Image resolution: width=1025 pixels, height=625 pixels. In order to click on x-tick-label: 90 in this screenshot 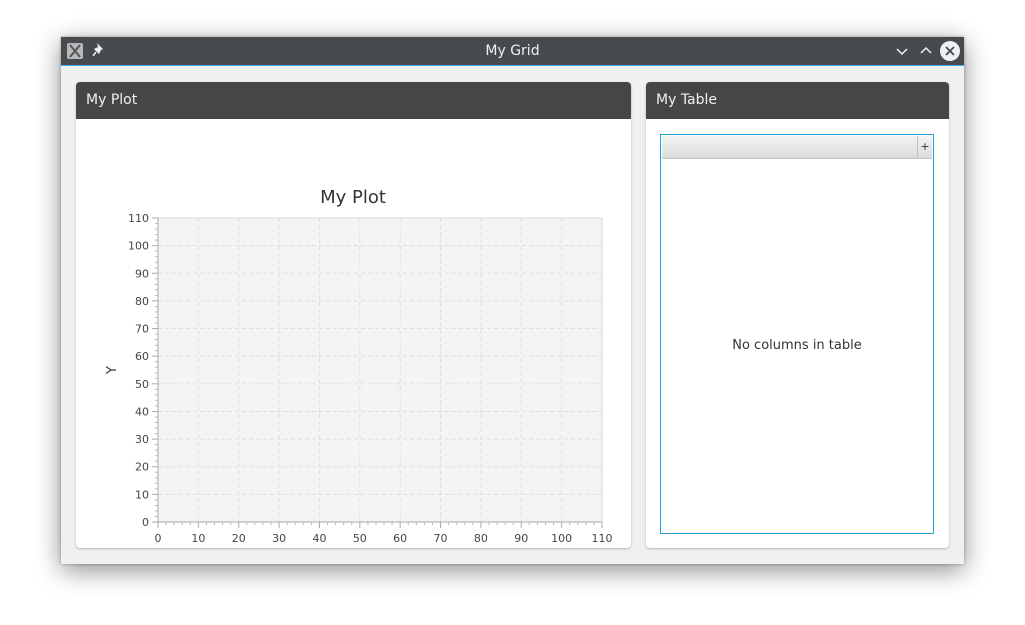, I will do `click(521, 538)`.